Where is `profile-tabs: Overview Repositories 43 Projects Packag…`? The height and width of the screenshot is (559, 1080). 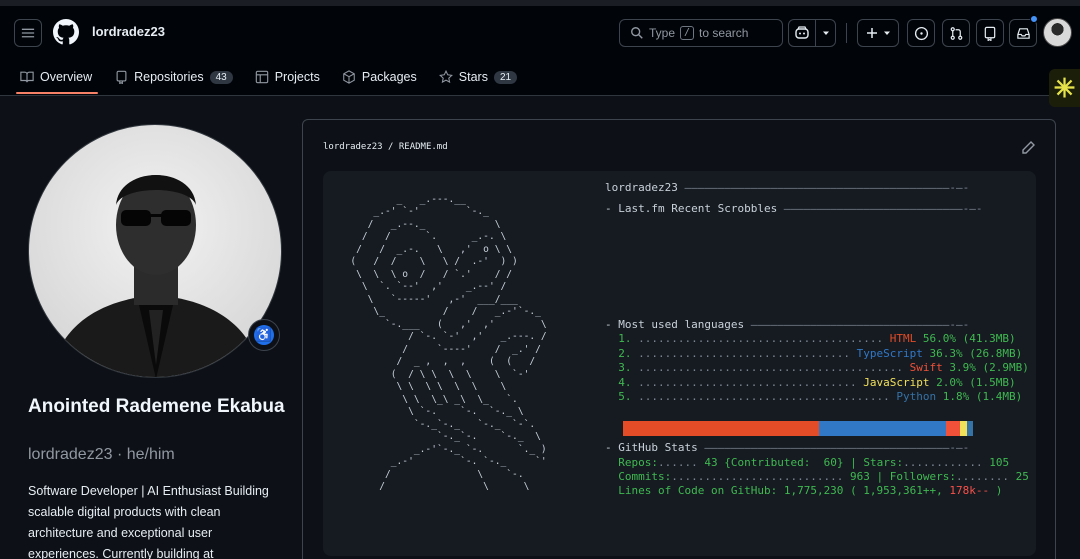
profile-tabs: Overview Repositories 43 Projects Packag… is located at coordinates (277, 78).